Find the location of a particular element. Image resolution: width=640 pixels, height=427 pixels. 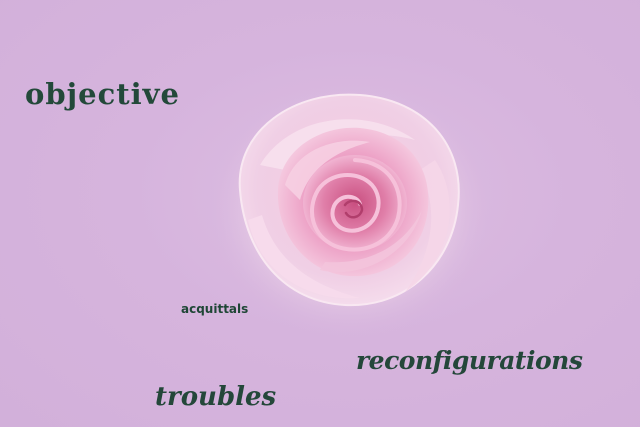

word-objective: objective is located at coordinates (102, 94).